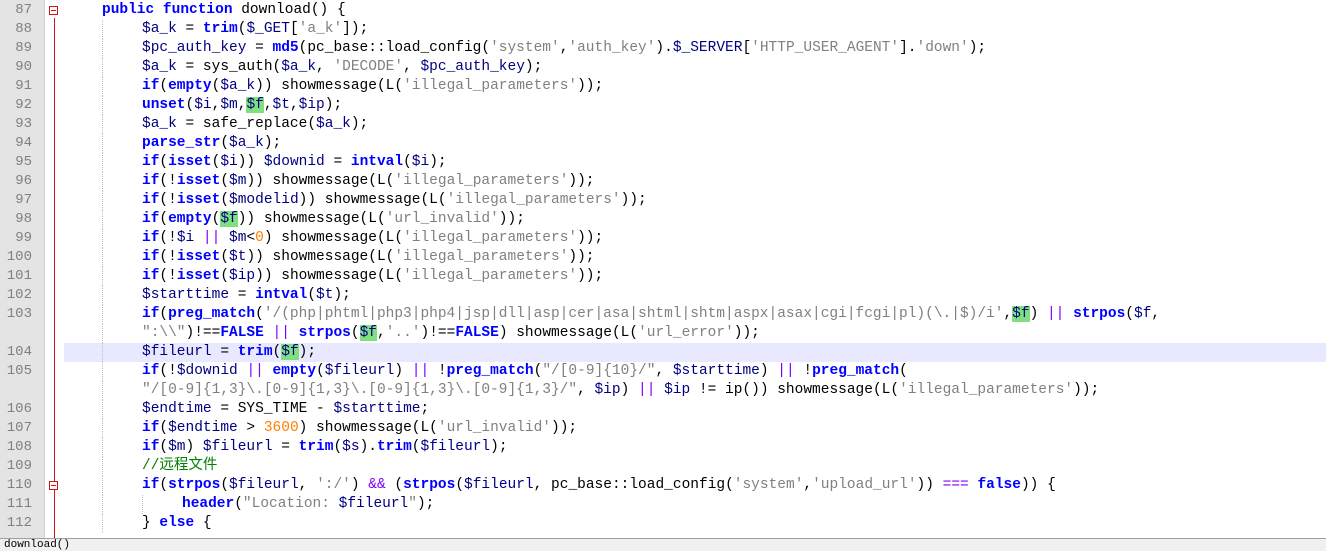 The height and width of the screenshot is (552, 1326). What do you see at coordinates (285, 48) in the screenshot?
I see `code-token: md5` at bounding box center [285, 48].